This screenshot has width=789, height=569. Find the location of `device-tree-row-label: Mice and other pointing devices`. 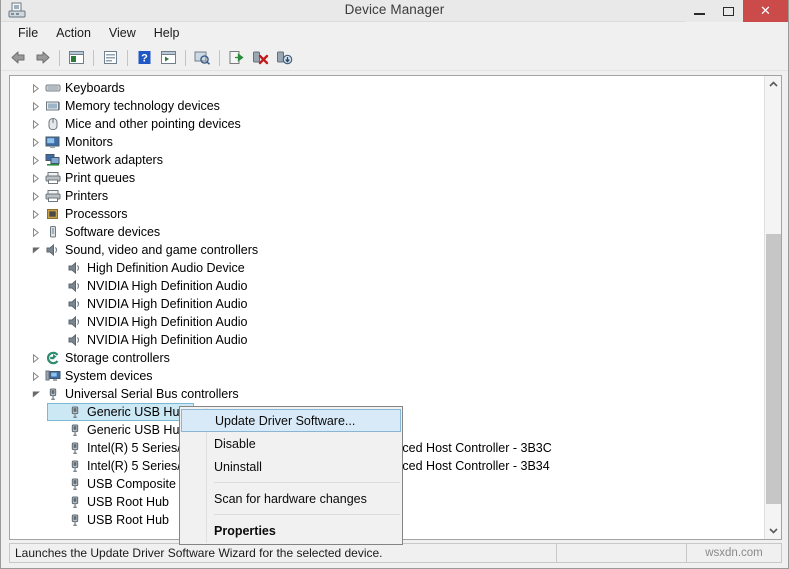

device-tree-row-label: Mice and other pointing devices is located at coordinates (153, 124).